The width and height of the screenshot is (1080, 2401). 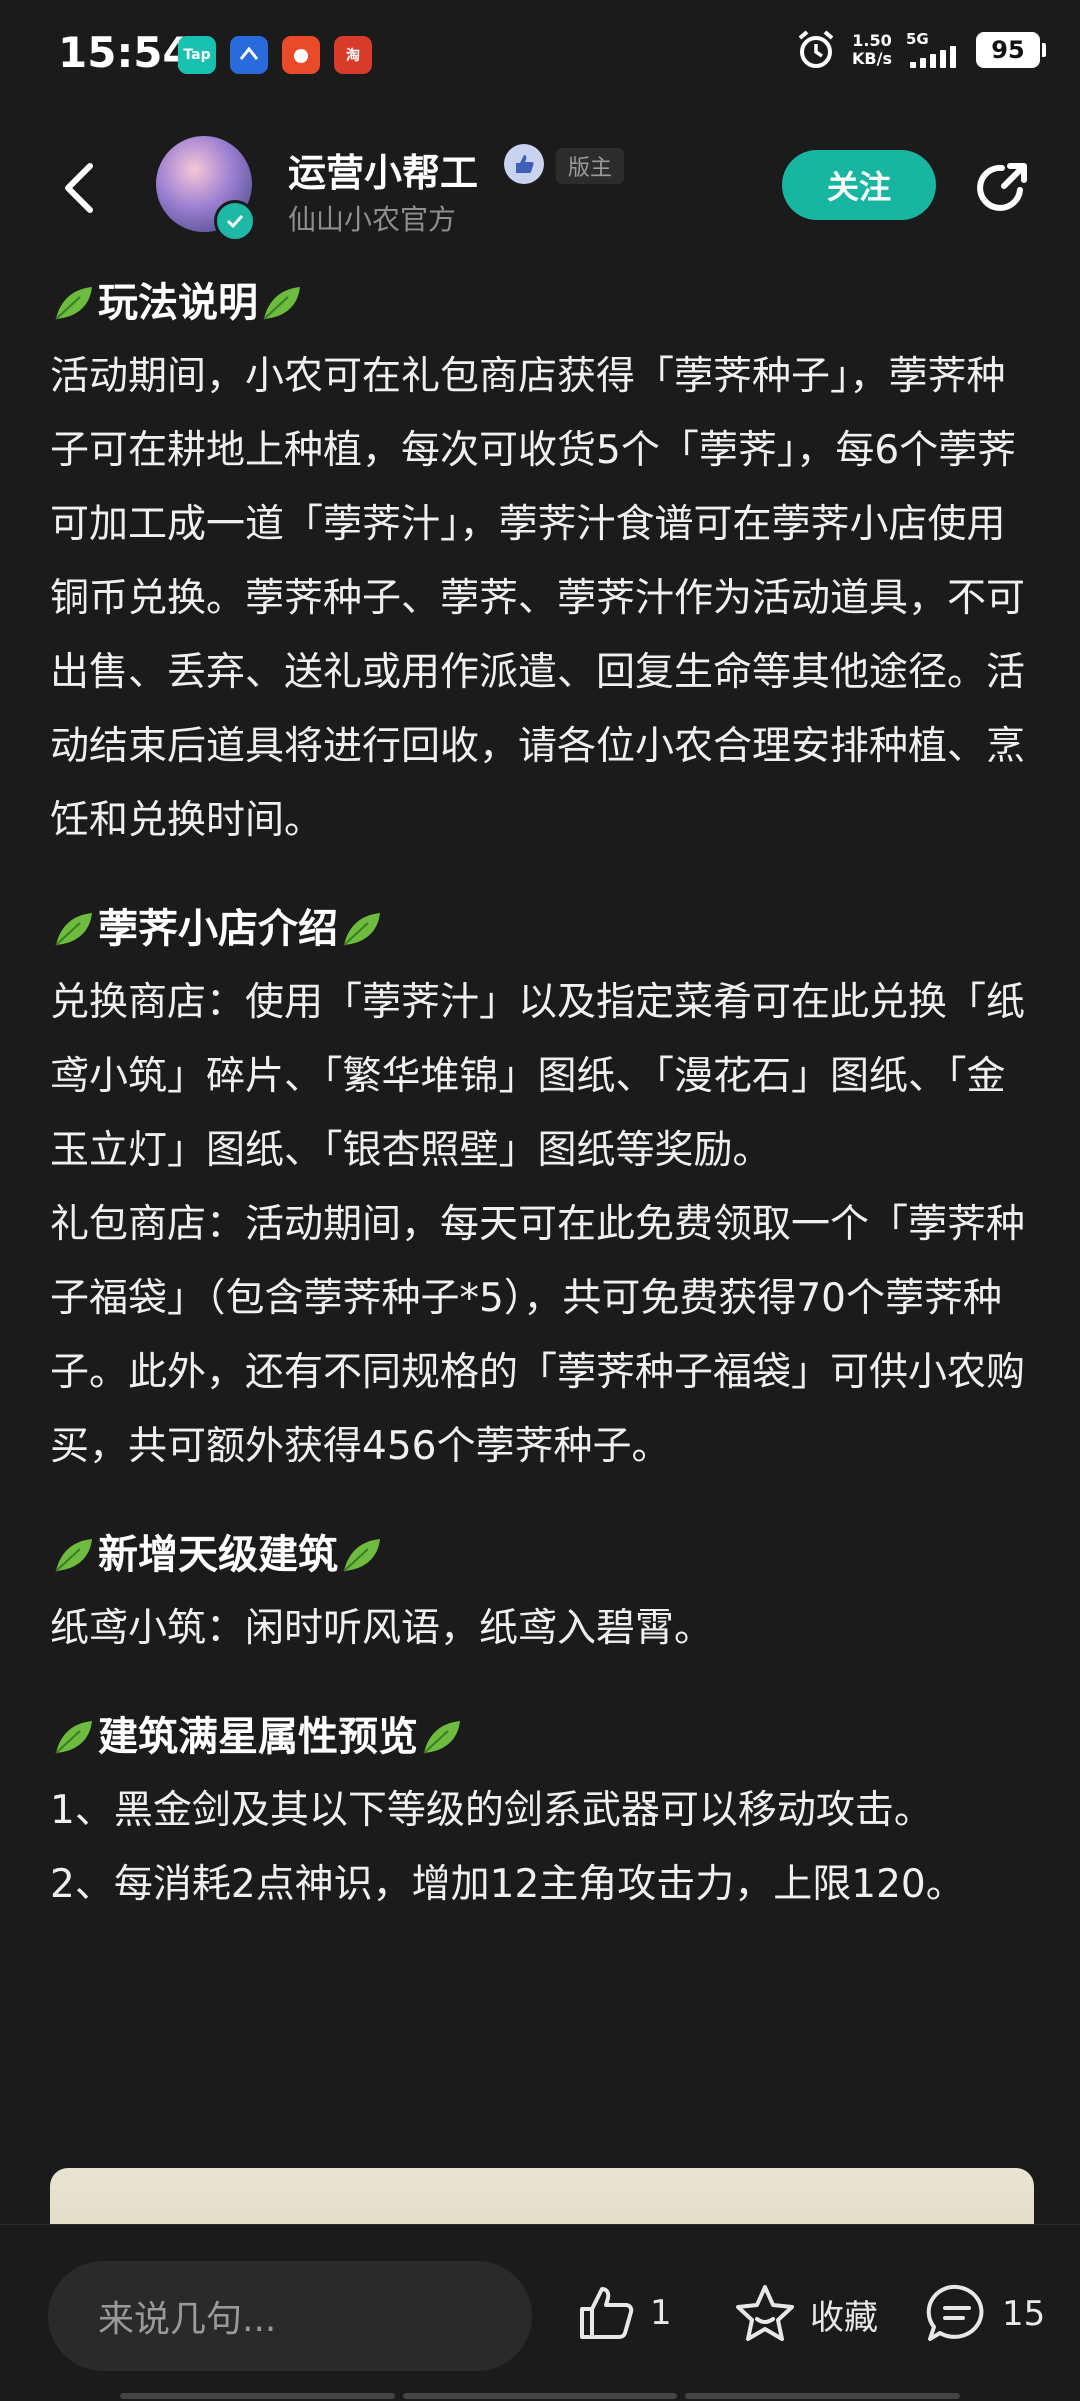 I want to click on navigation-indicator, so click(x=540, y=2396).